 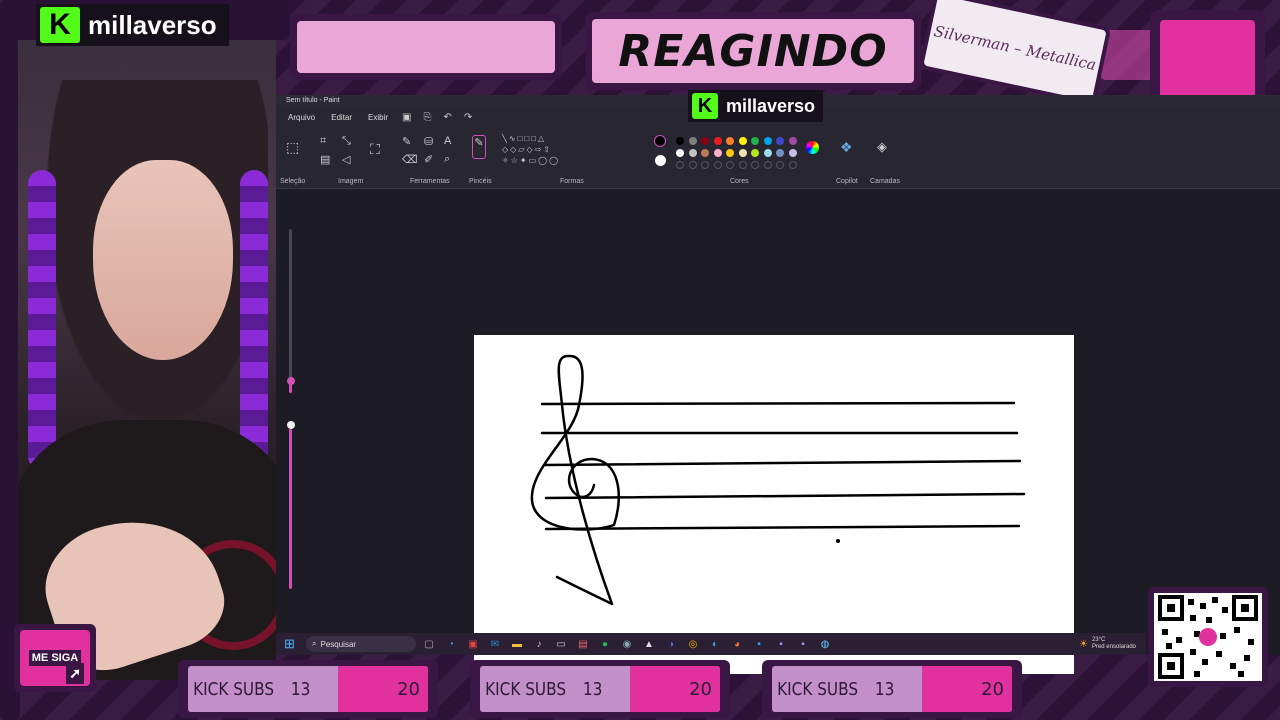 What do you see at coordinates (671, 644) in the screenshot?
I see `discord-icon: ◑` at bounding box center [671, 644].